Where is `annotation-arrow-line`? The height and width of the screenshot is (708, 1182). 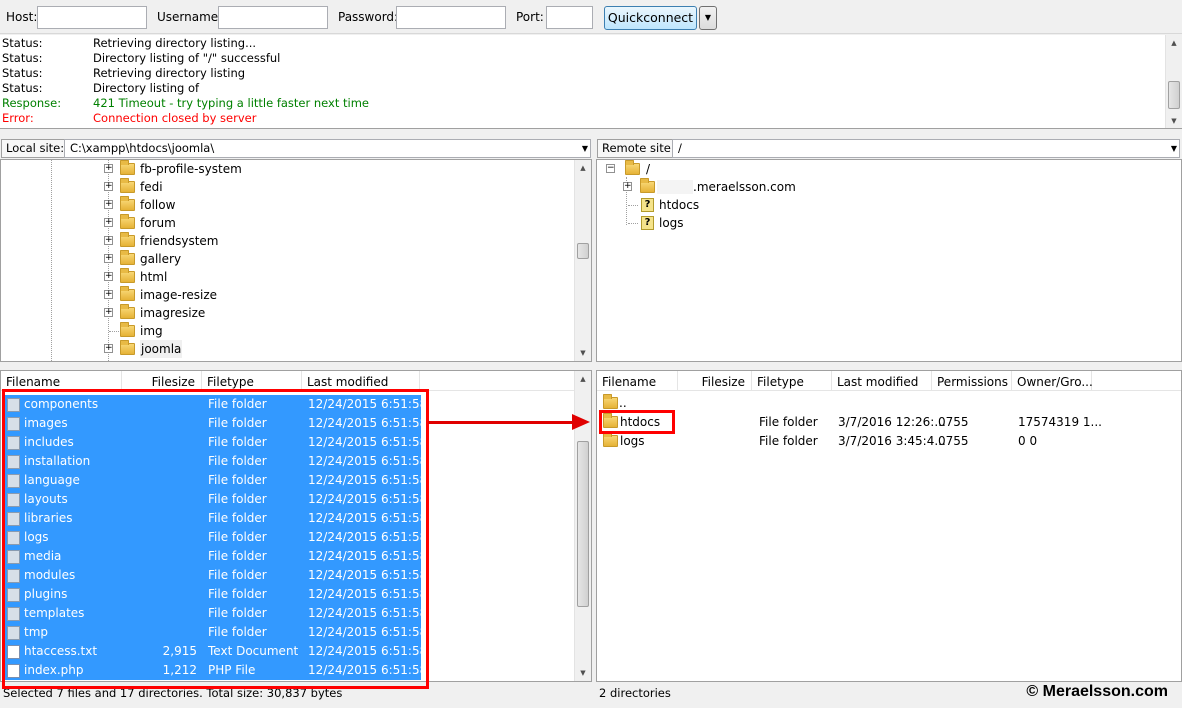
annotation-arrow-line is located at coordinates (501, 422).